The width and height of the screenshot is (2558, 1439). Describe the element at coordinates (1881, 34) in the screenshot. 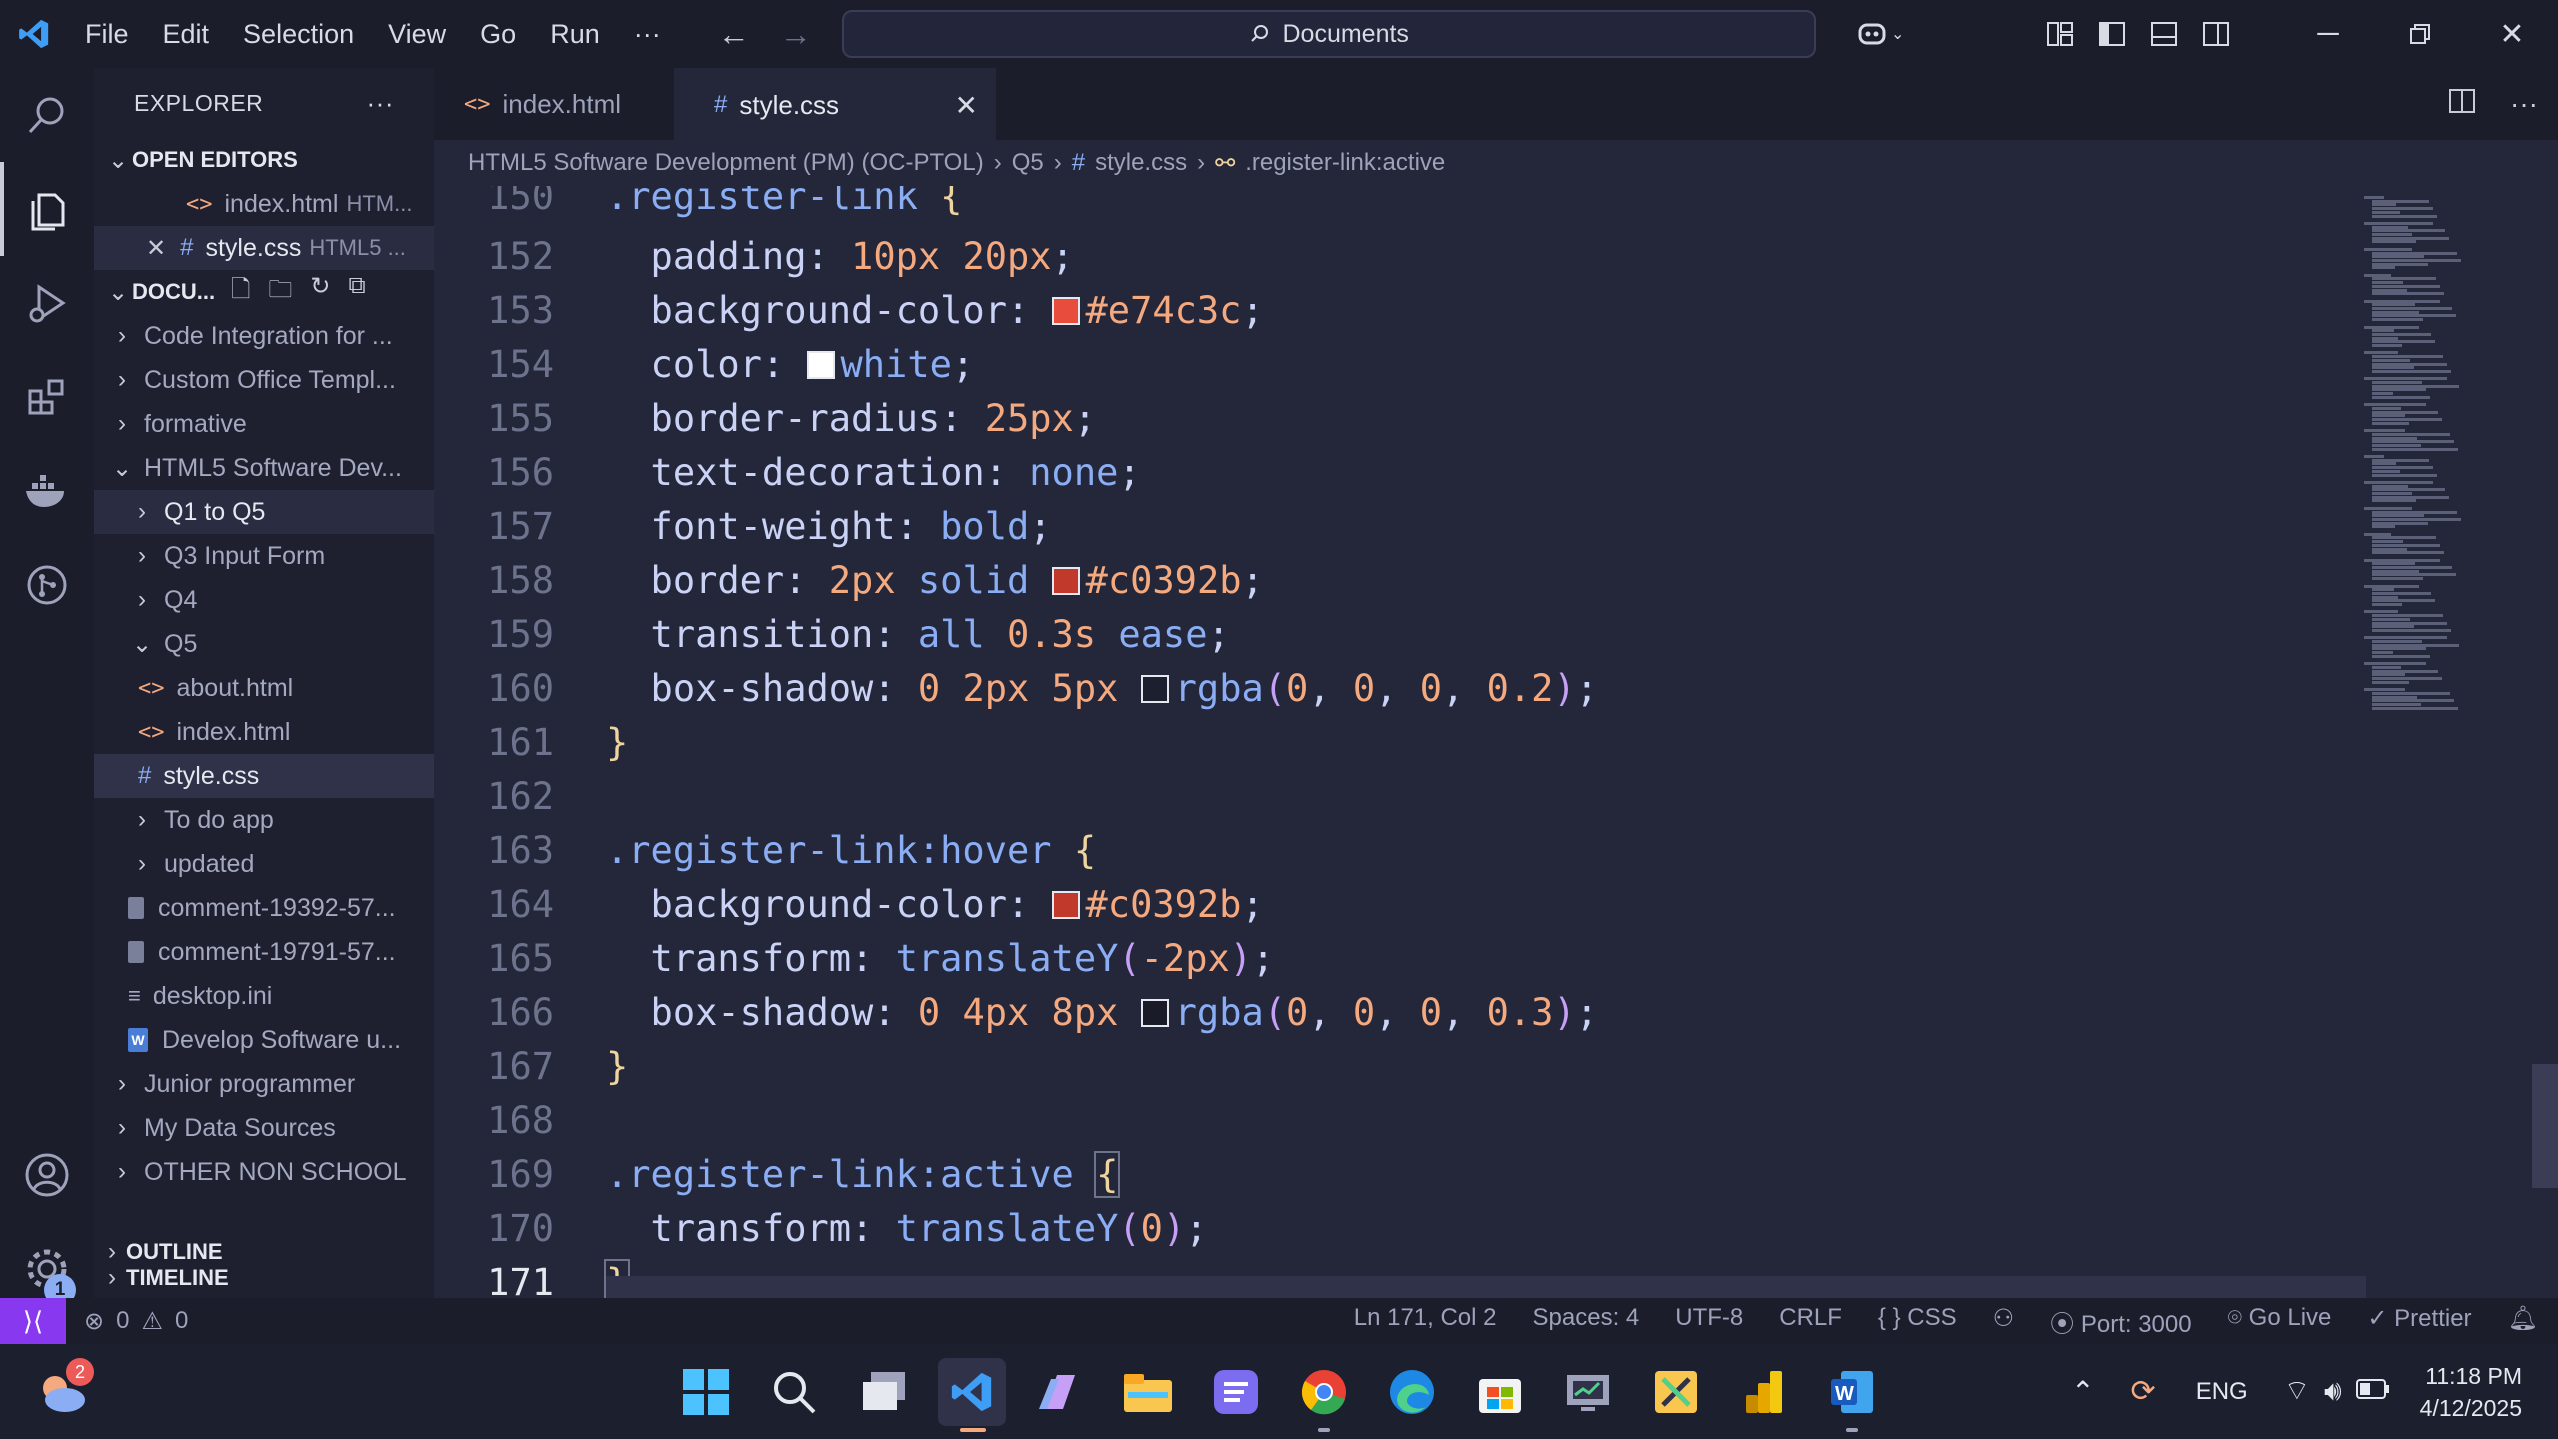

I see `copilot-icon: ⌄` at that location.